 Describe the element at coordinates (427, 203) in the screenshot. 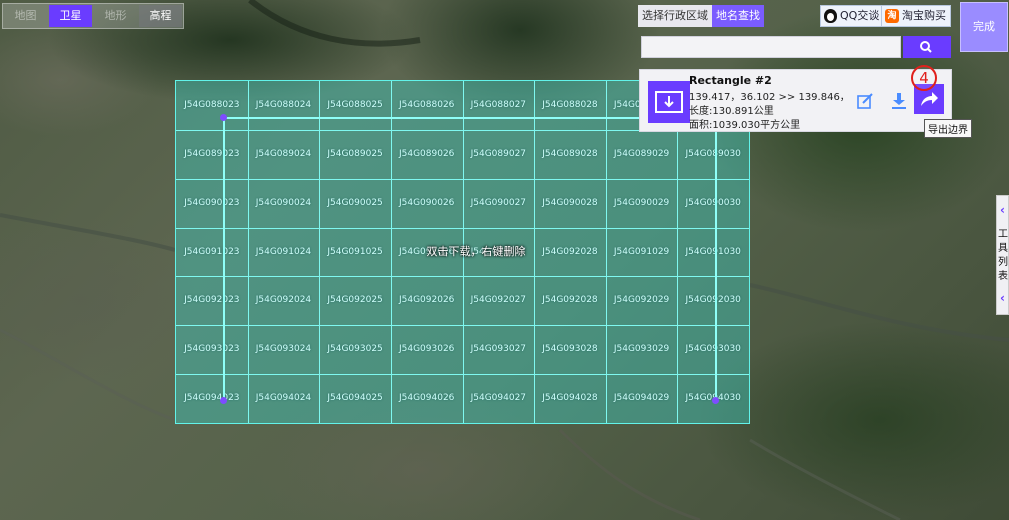

I see `grid-tile: J54G090026` at that location.